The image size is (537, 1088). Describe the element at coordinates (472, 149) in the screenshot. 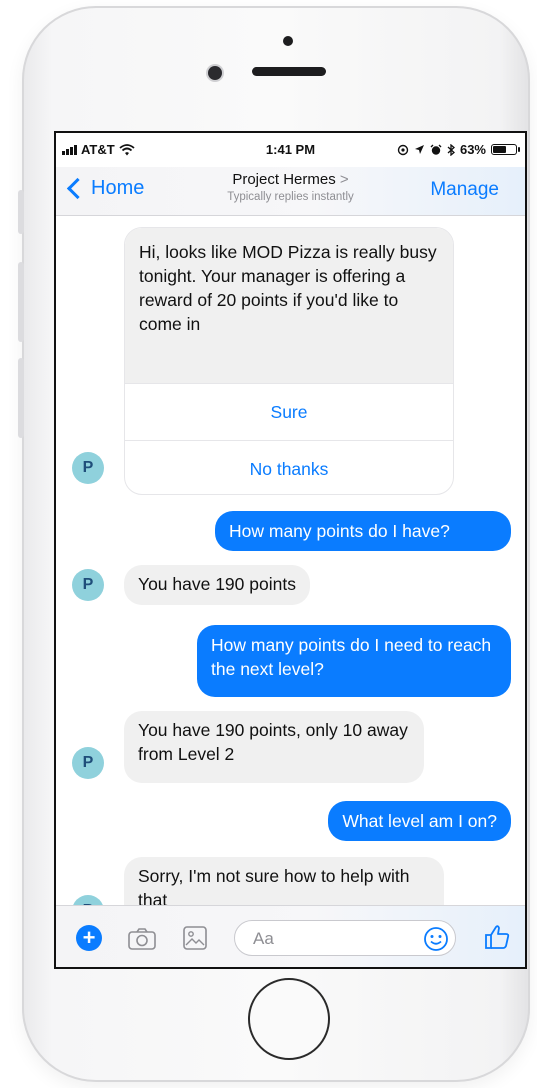

I see `battery-percent: 63%` at that location.